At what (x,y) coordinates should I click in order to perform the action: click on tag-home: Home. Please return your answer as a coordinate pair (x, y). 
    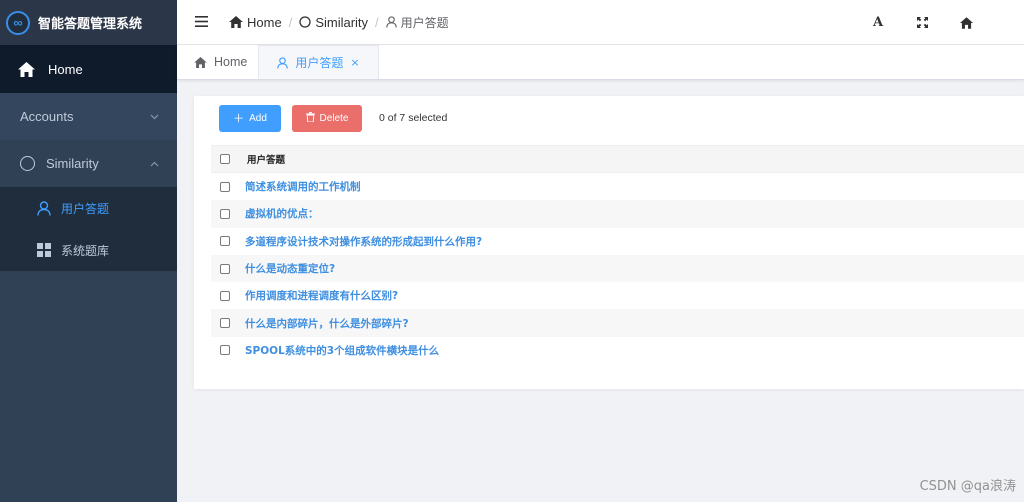
    Looking at the image, I should click on (220, 62).